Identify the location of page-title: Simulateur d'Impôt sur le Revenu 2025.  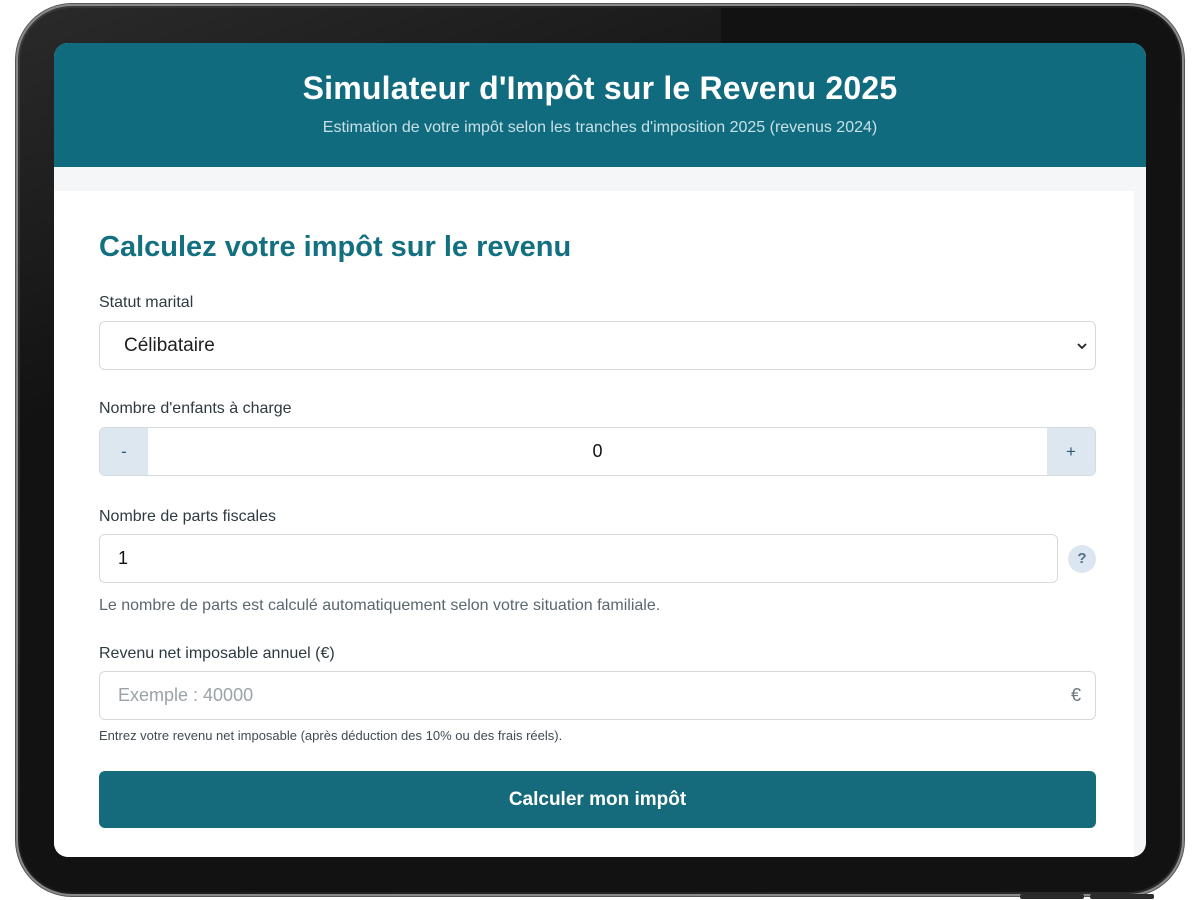
(600, 88).